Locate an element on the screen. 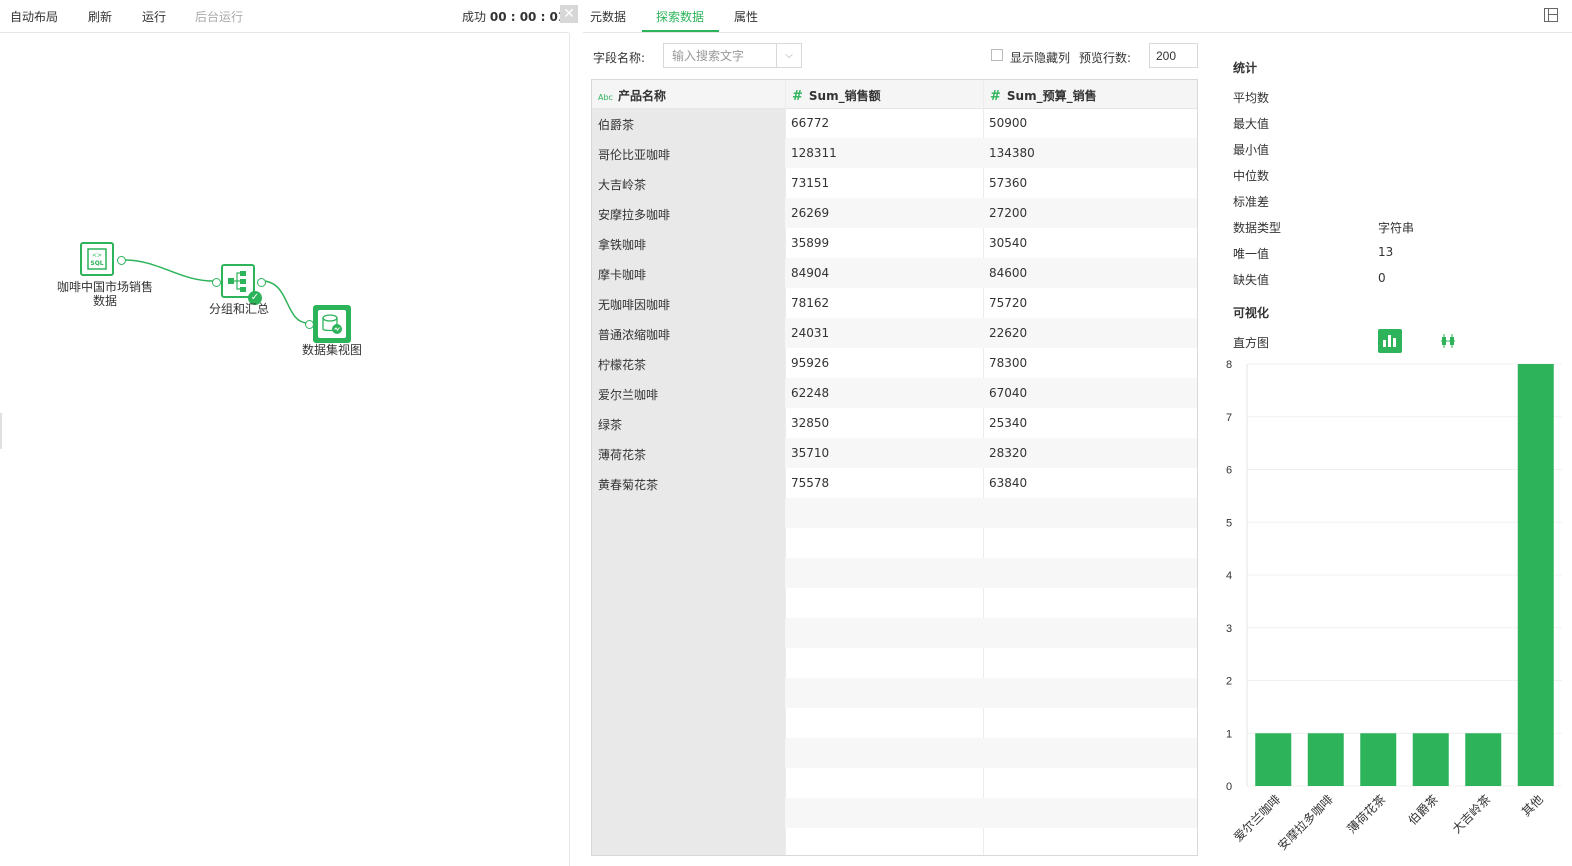  preview-rows-input is located at coordinates (1173, 55).